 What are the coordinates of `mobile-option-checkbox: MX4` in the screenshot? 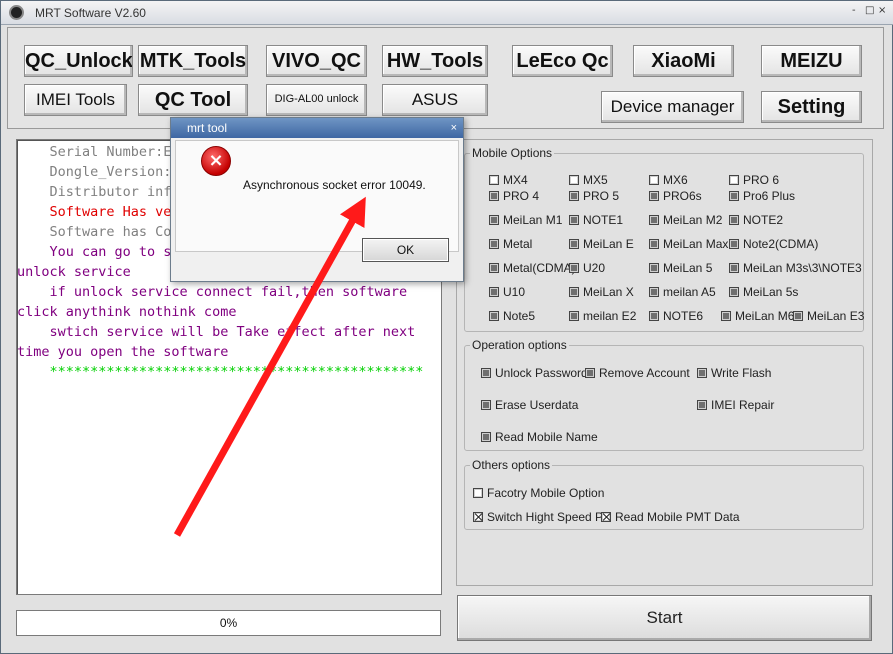 It's located at (508, 180).